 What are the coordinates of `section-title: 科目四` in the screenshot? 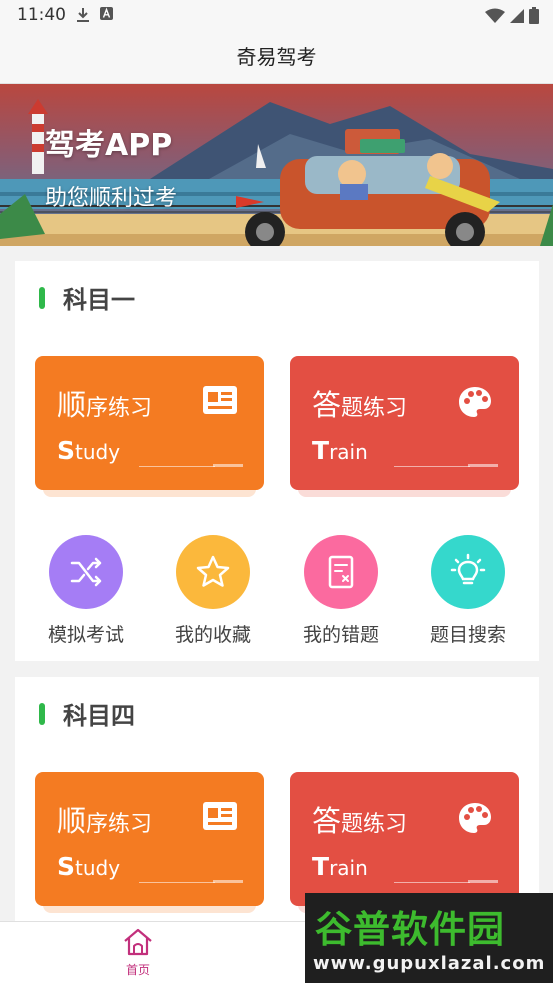 It's located at (99, 716).